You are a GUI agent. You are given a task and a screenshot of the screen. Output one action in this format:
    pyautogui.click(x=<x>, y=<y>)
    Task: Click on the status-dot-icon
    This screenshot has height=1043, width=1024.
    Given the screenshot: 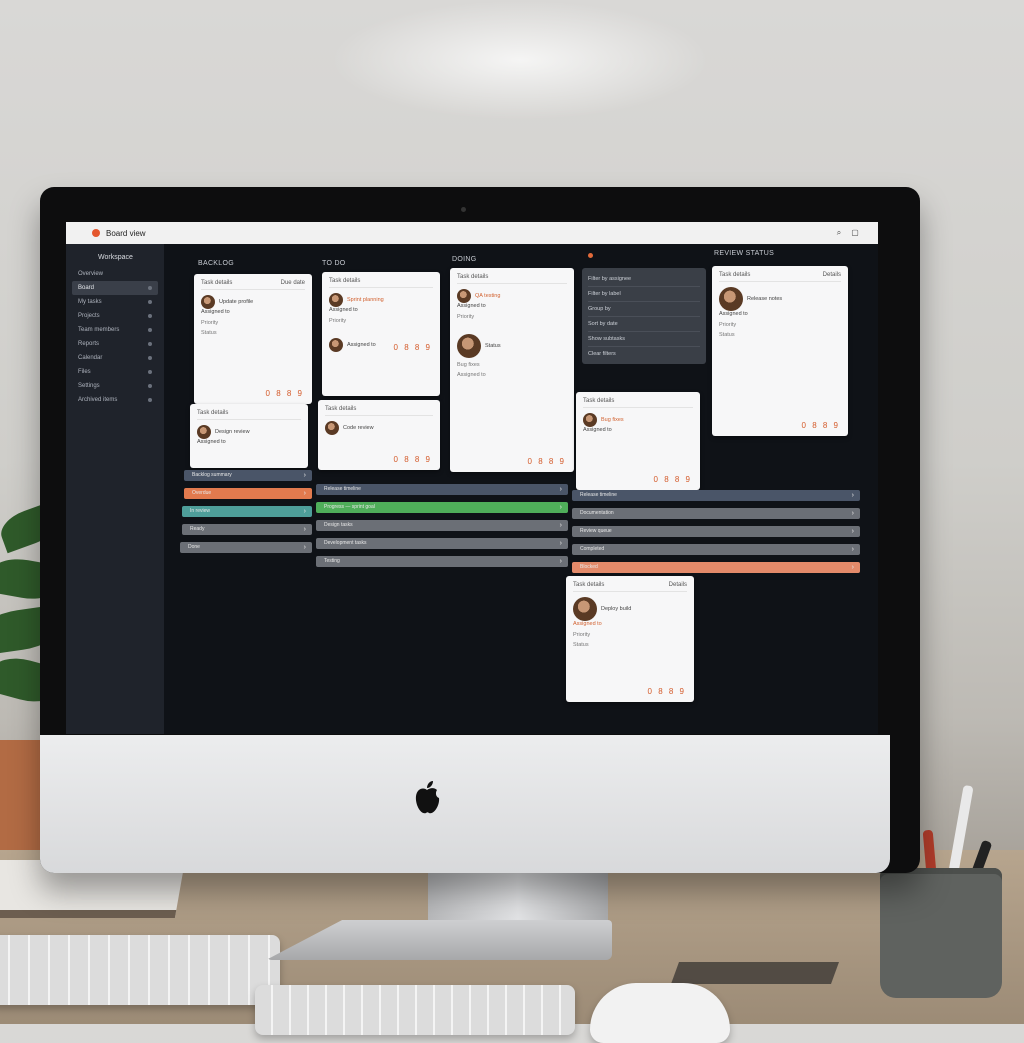 What is the action you would take?
    pyautogui.click(x=590, y=255)
    